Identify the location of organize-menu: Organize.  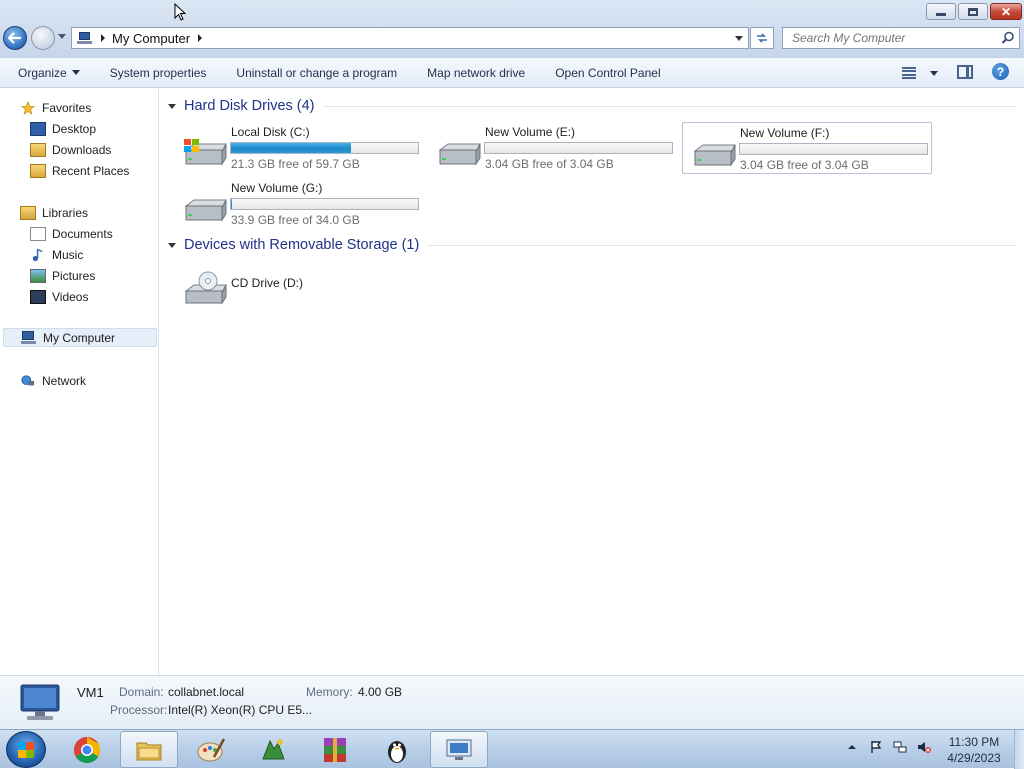
(47, 73).